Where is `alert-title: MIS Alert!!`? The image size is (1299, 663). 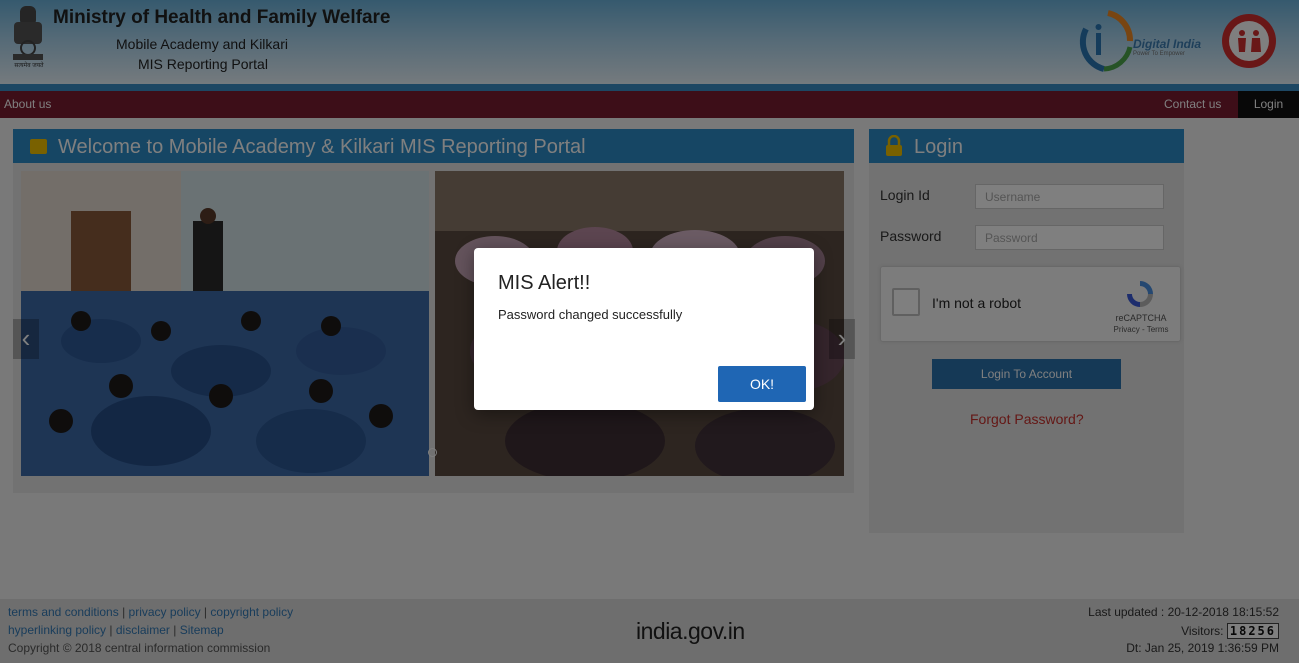
alert-title: MIS Alert!! is located at coordinates (544, 283).